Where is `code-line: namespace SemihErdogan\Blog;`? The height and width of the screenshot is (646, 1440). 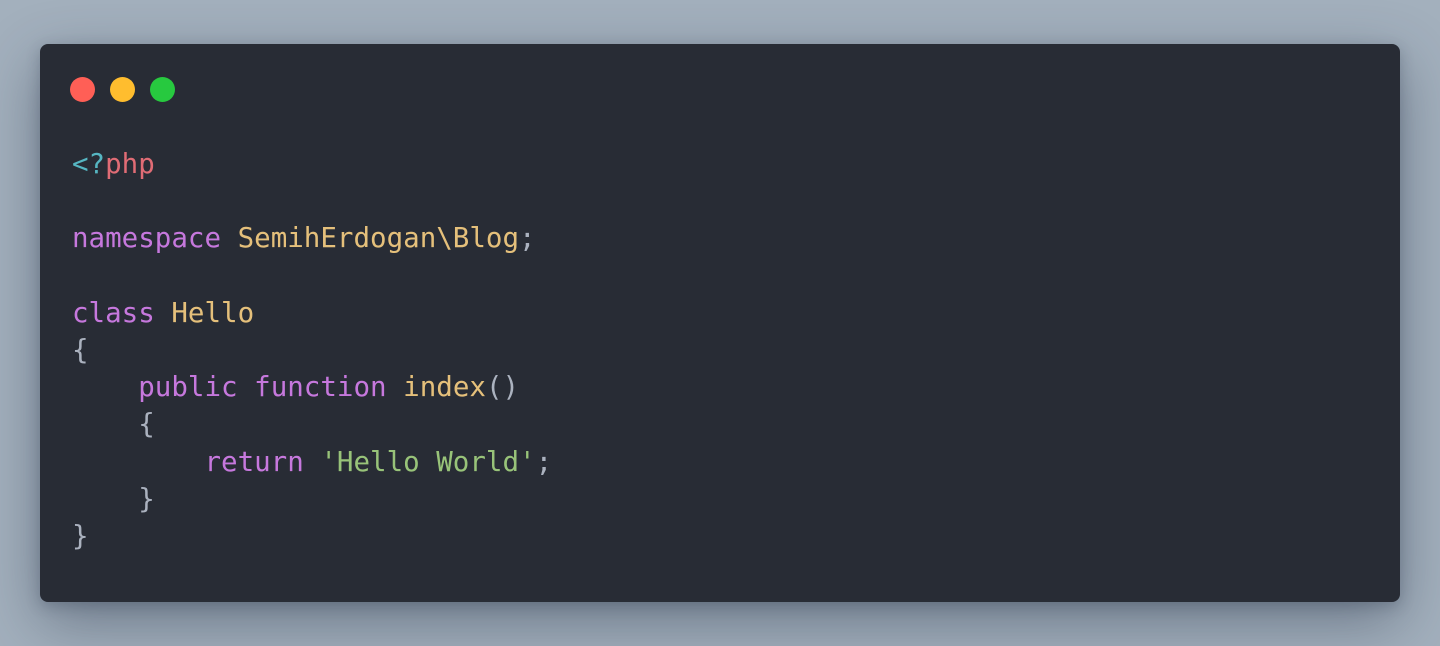
code-line: namespace SemihErdogan\Blog; is located at coordinates (312, 238).